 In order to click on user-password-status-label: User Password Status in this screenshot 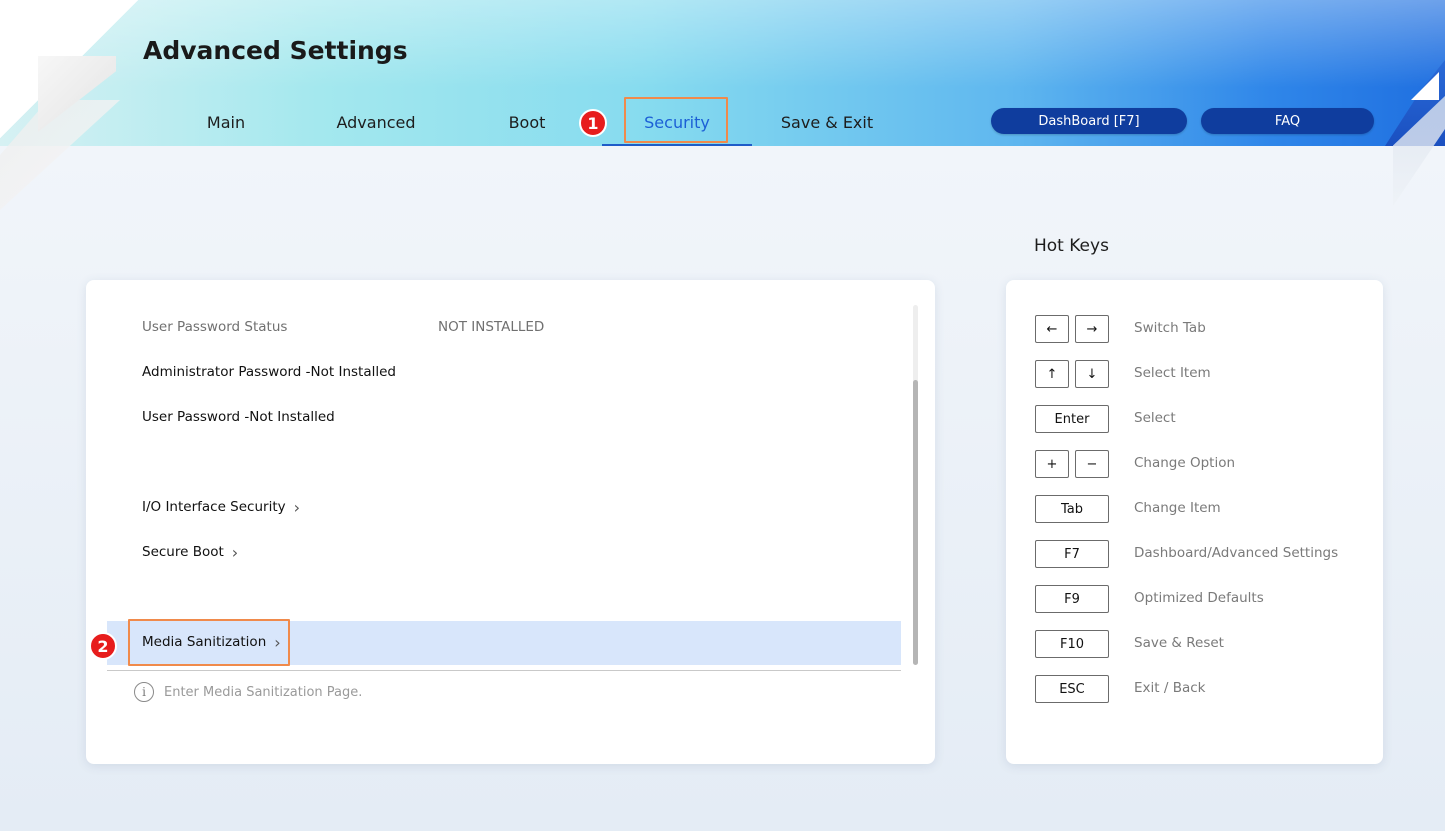, I will do `click(215, 327)`.